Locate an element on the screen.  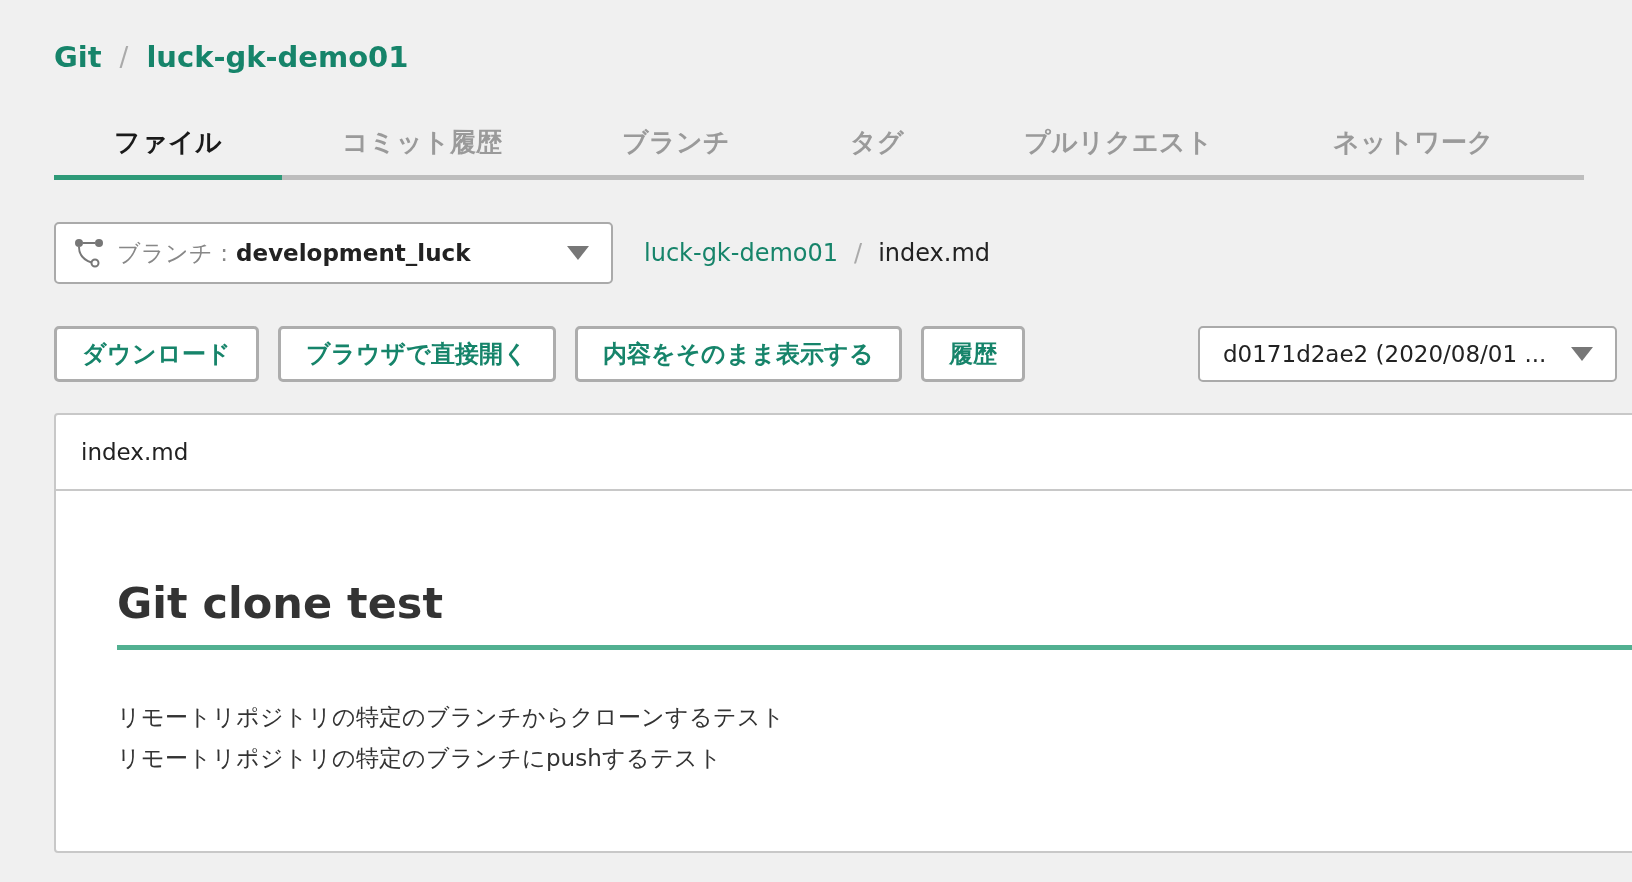
file-name: index.md is located at coordinates (135, 452).